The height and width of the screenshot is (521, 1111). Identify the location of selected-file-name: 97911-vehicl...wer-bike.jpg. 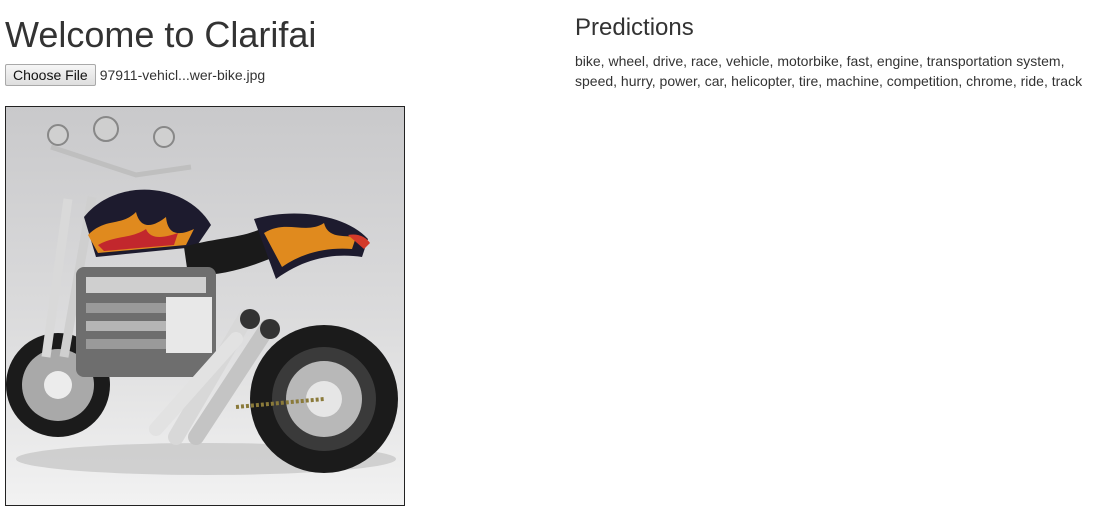
(182, 75).